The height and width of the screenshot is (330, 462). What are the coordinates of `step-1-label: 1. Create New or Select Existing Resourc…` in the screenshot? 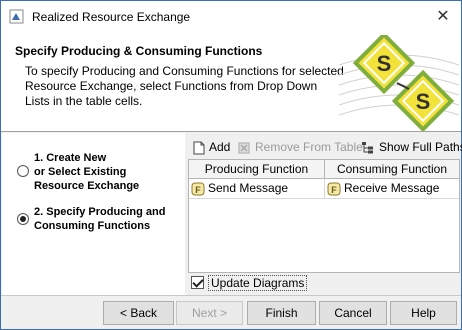 It's located at (87, 172).